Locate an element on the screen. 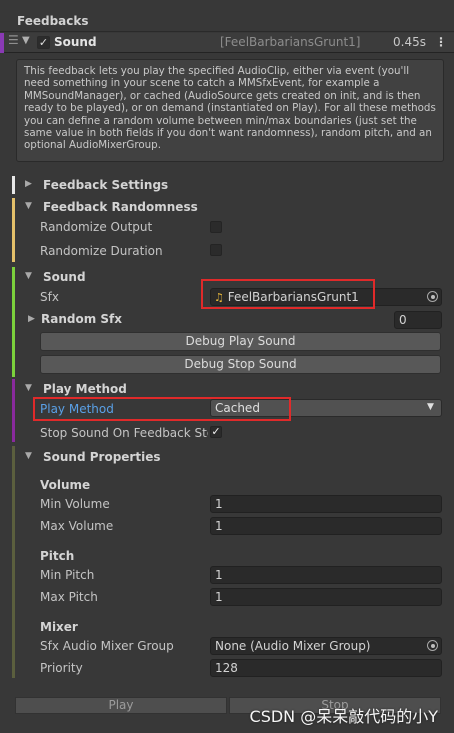 The width and height of the screenshot is (454, 733). feedback-enabled-checkbox: ✓ is located at coordinates (43, 42).